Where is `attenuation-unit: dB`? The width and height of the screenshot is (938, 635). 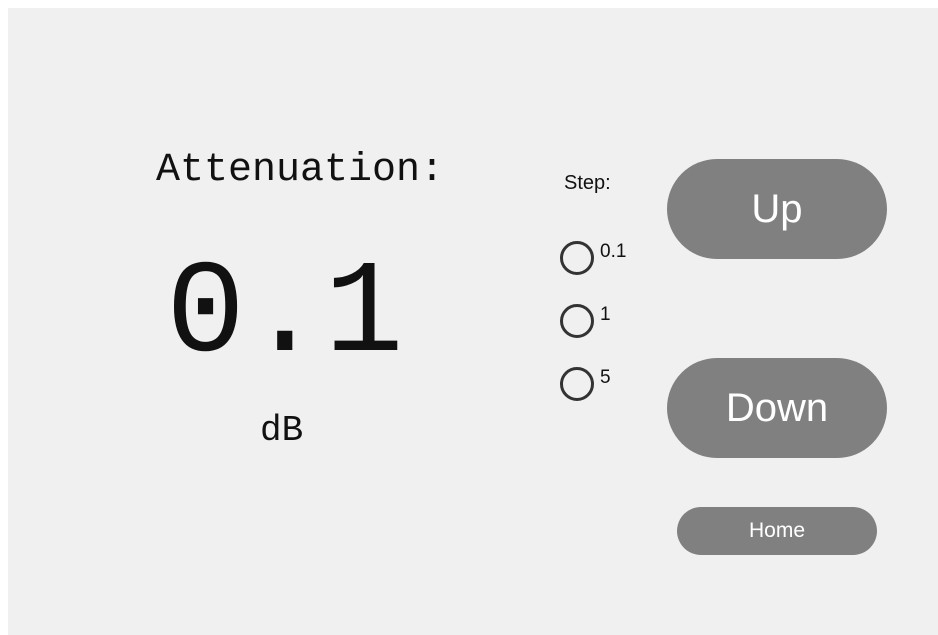
attenuation-unit: dB is located at coordinates (282, 430).